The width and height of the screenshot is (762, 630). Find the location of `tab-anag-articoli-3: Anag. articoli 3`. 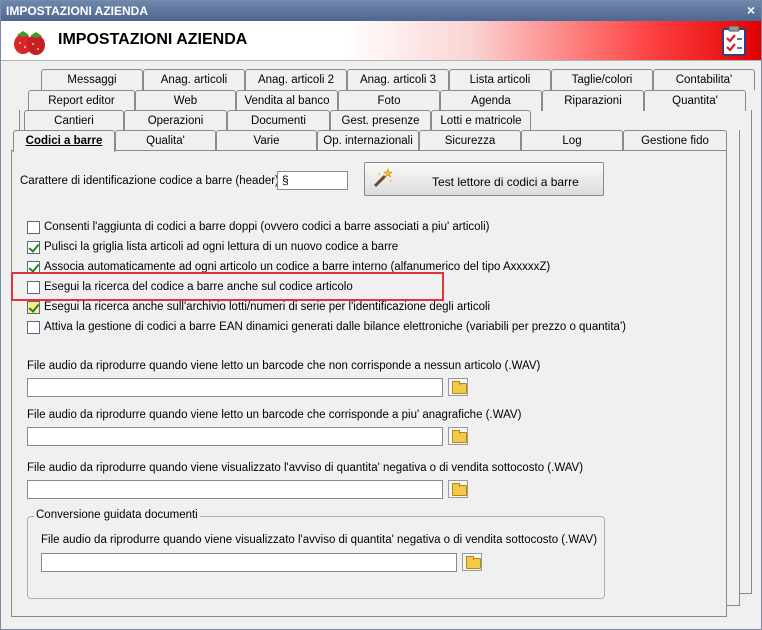

tab-anag-articoli-3: Anag. articoli 3 is located at coordinates (398, 79).